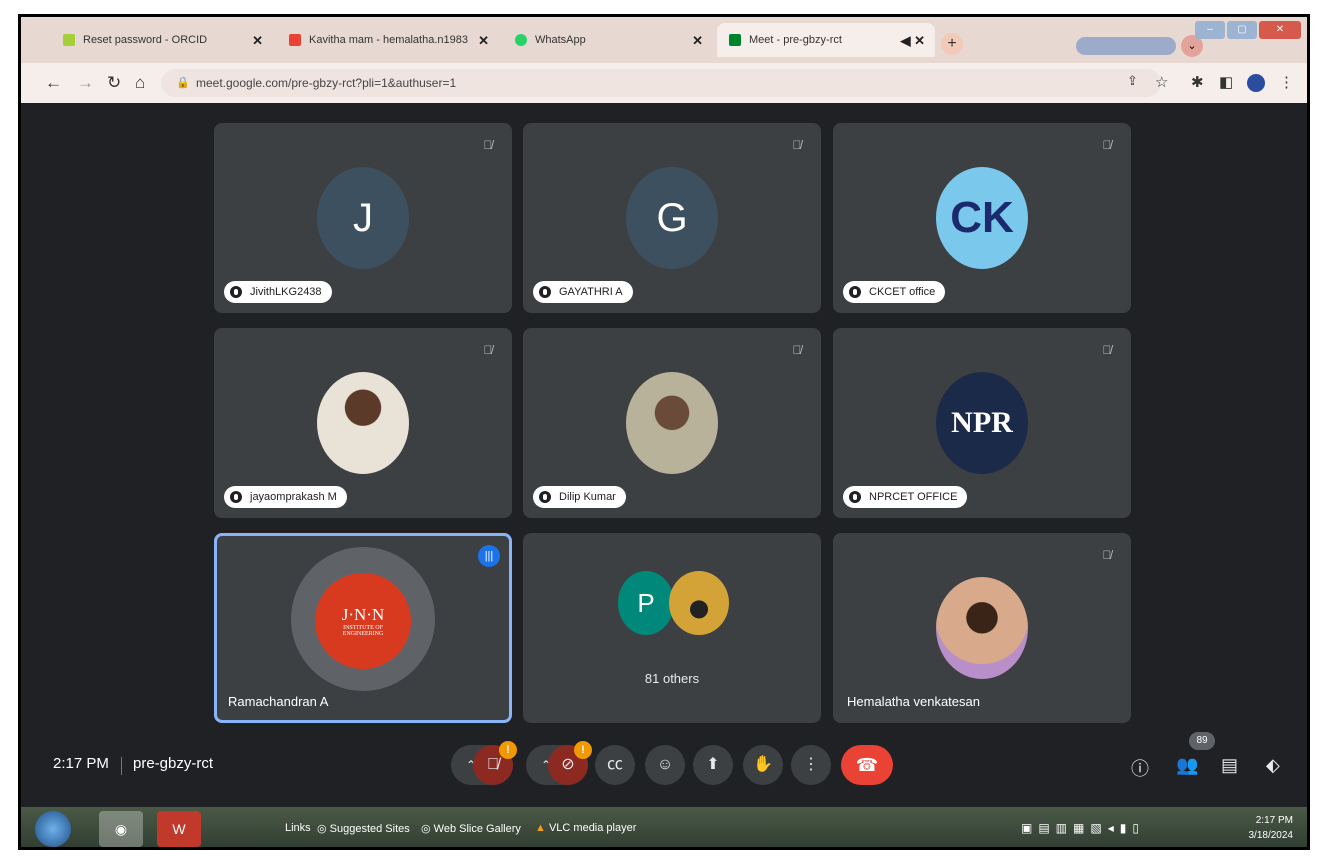 The height and width of the screenshot is (857, 1330). I want to click on raise-hand-button: ✋, so click(763, 765).